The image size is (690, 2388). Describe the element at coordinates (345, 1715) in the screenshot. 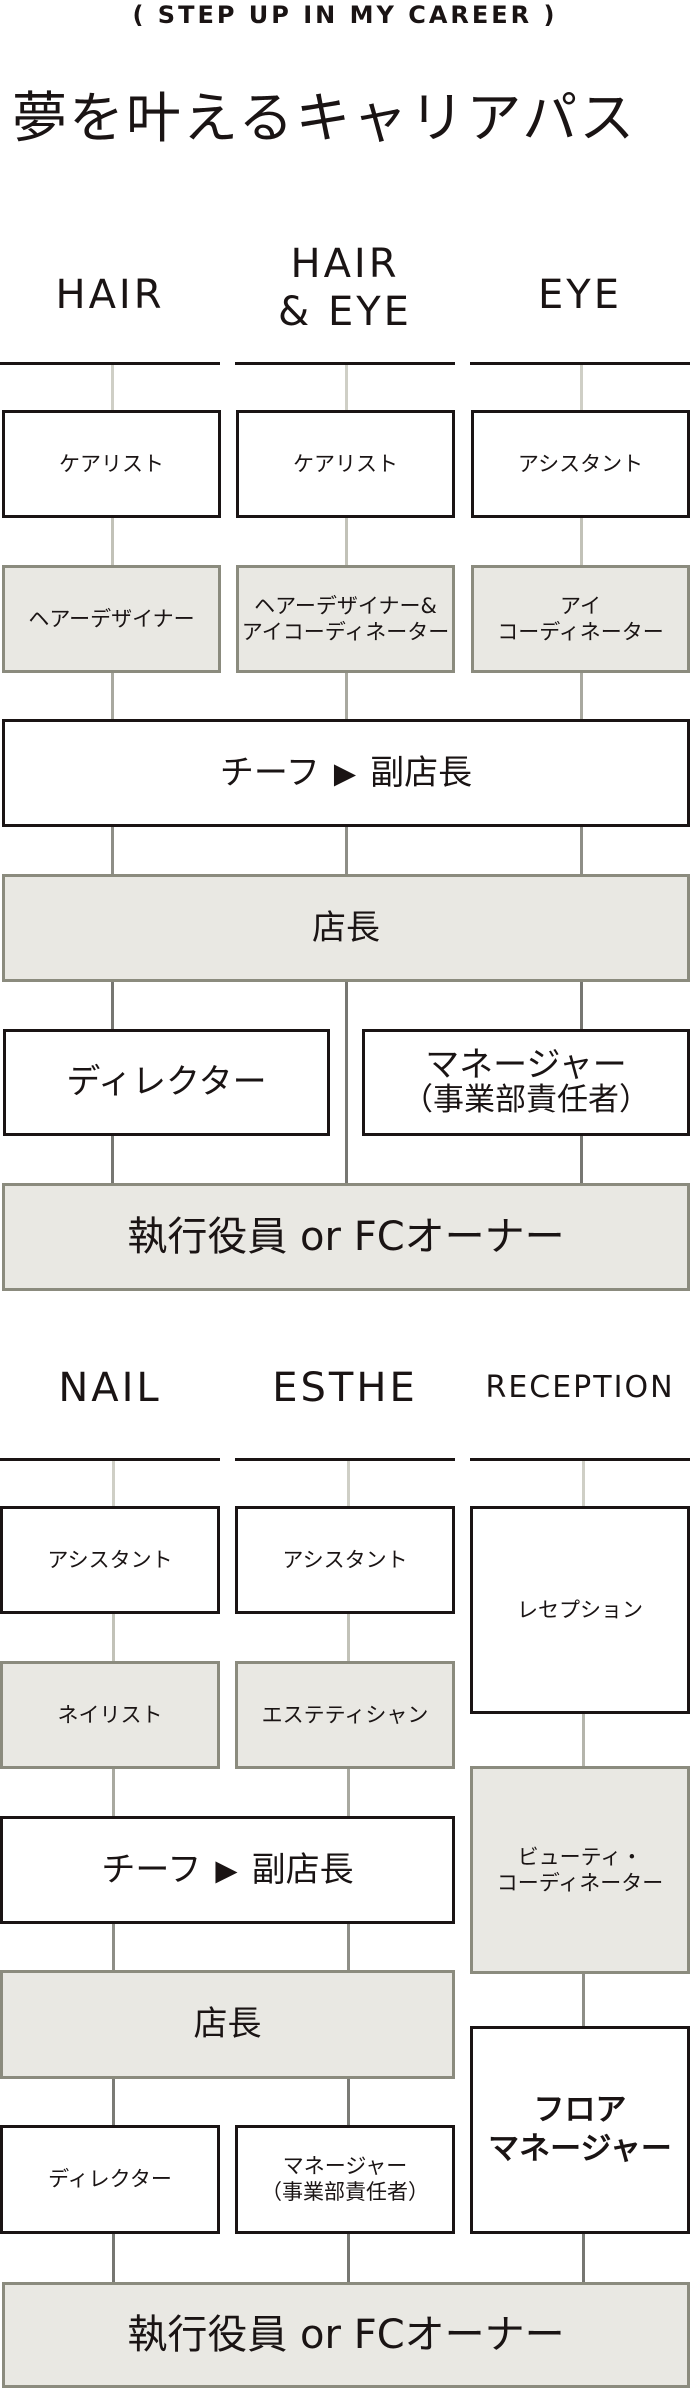

I see `role-esthetician: エステティシャン` at that location.